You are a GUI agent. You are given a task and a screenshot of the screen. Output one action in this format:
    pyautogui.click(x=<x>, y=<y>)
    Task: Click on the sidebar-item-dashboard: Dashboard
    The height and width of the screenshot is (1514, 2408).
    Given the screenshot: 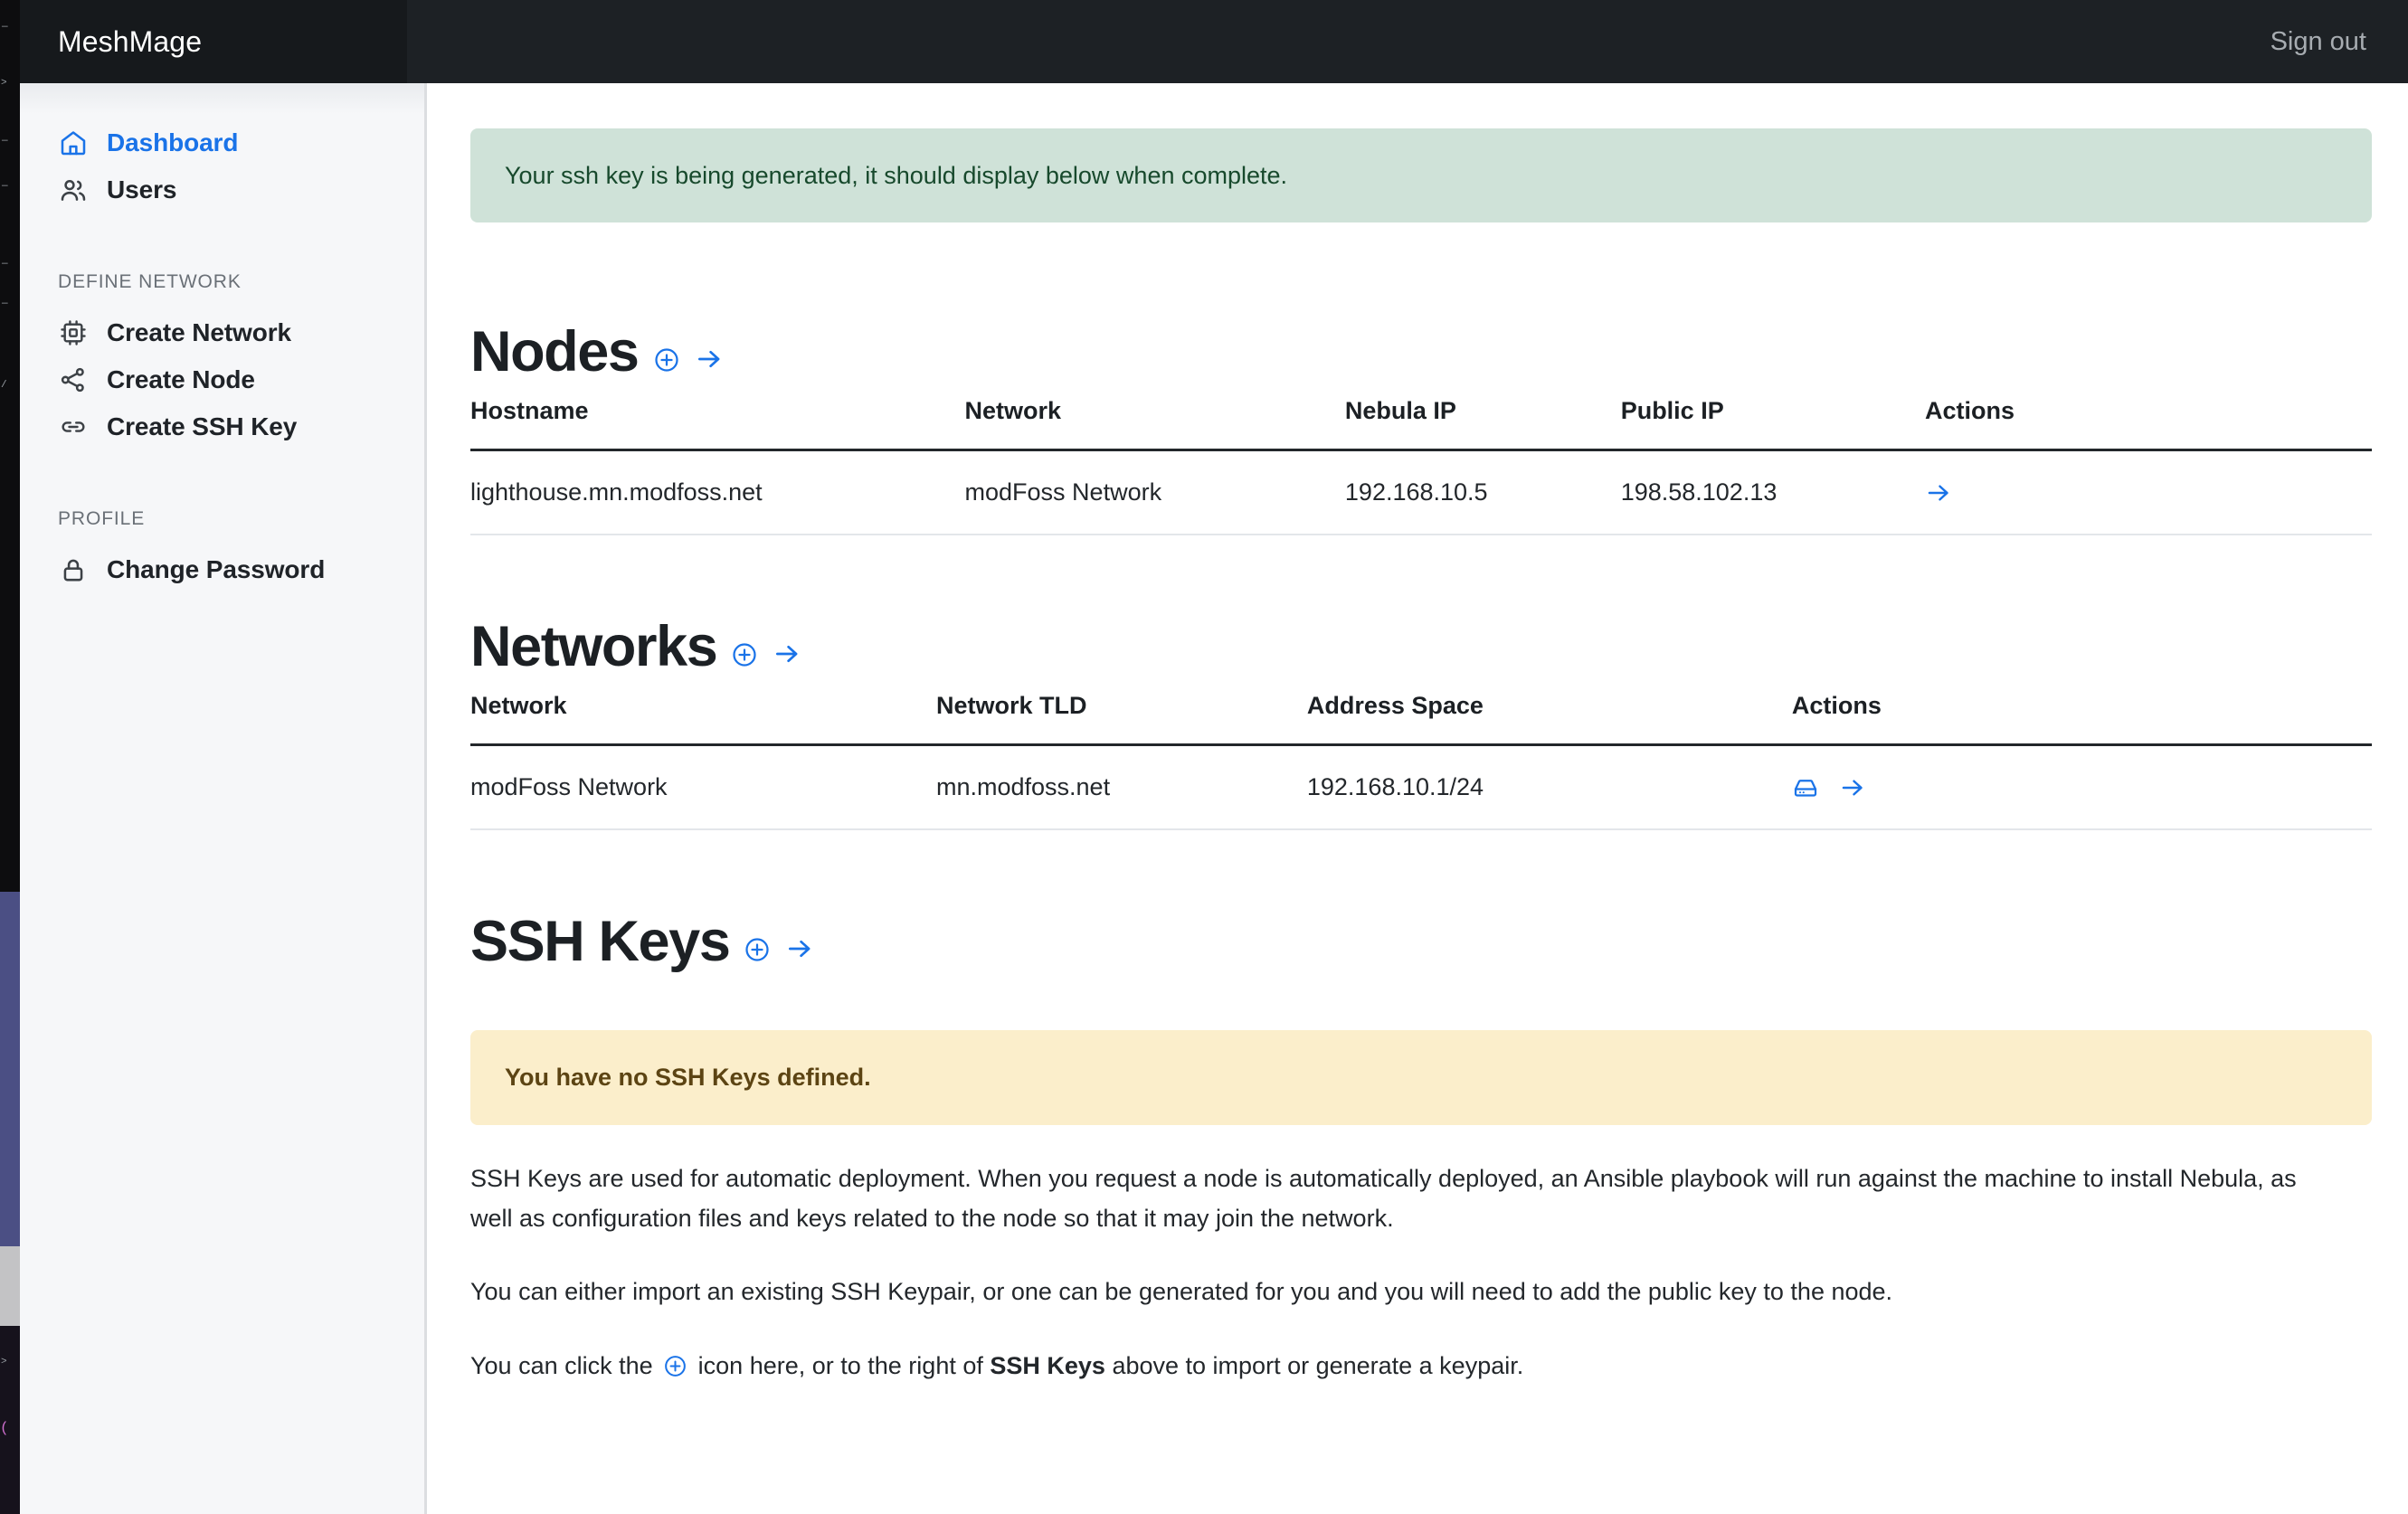 What is the action you would take?
    pyautogui.click(x=222, y=142)
    